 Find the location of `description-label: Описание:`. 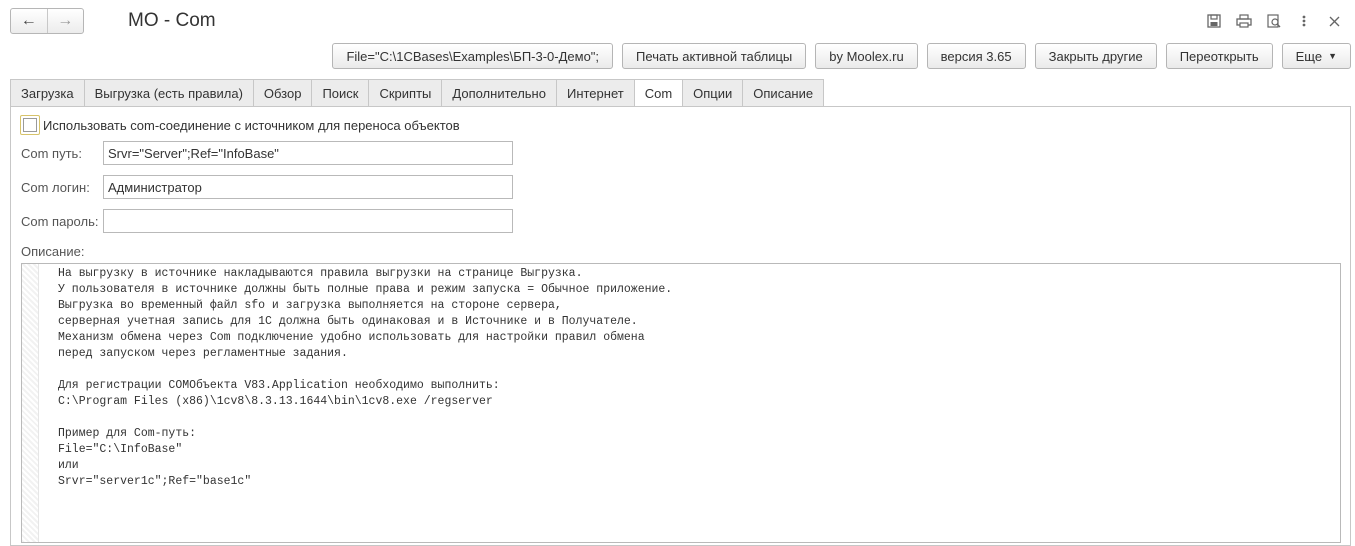

description-label: Описание: is located at coordinates (53, 251).